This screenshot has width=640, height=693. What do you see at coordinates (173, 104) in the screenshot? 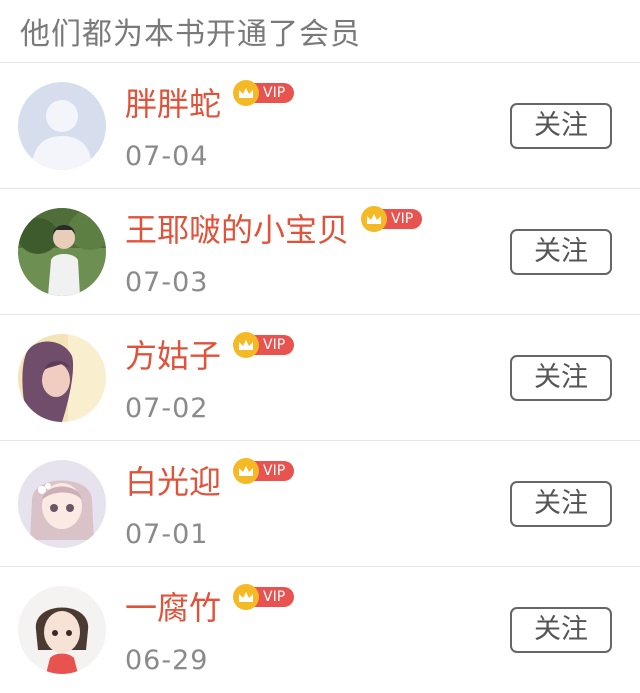
I see `member-name: 胖胖蛇` at bounding box center [173, 104].